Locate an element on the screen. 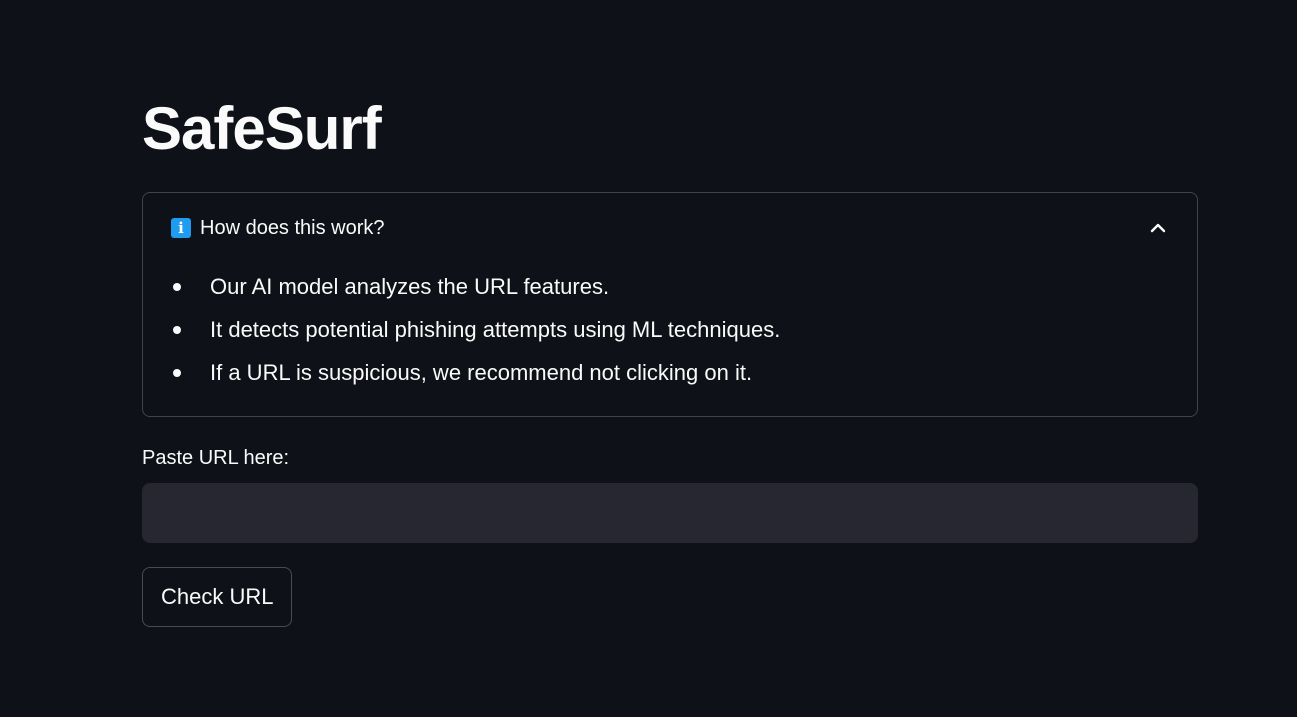 The image size is (1297, 717). url-field-label: Paste URL here: is located at coordinates (216, 458).